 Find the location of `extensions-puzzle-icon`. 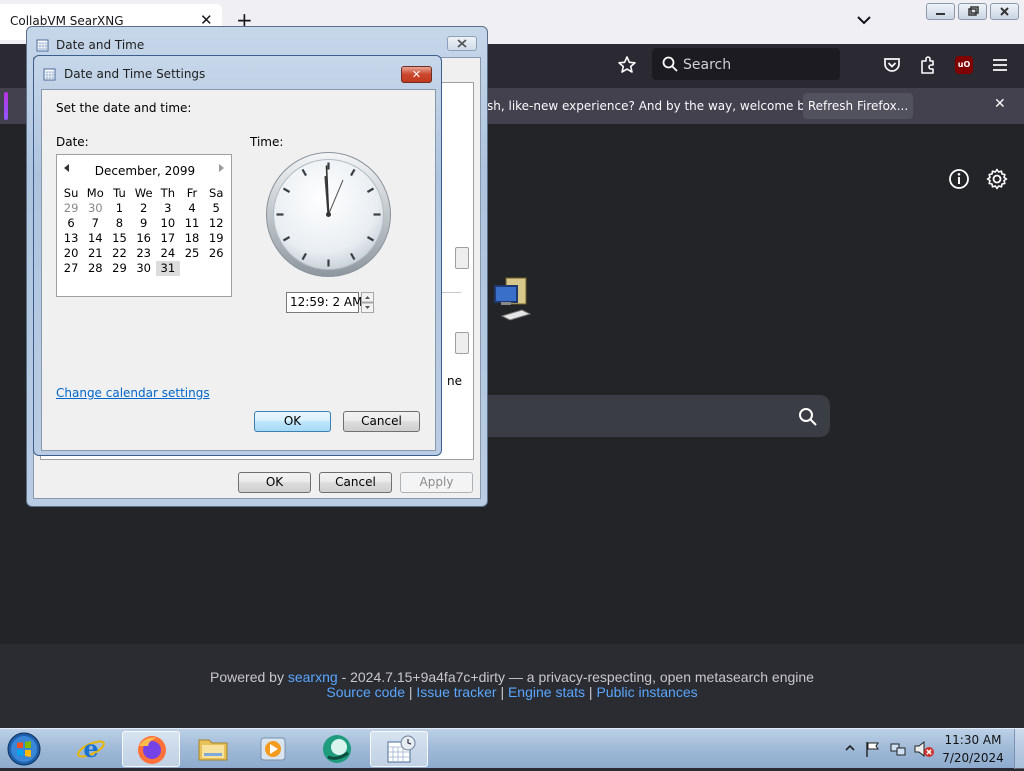

extensions-puzzle-icon is located at coordinates (928, 65).